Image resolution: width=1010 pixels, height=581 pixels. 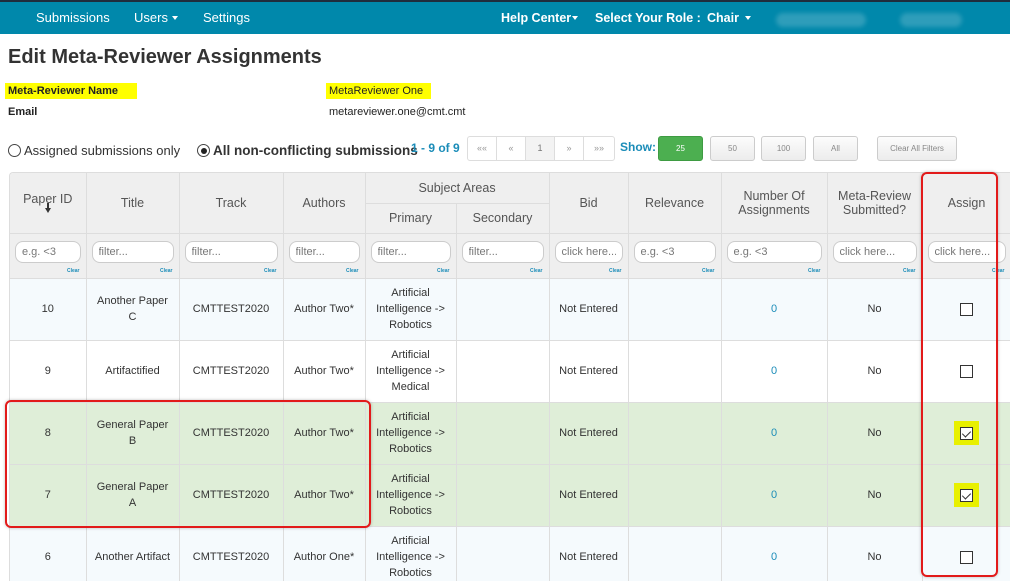 What do you see at coordinates (48, 203) in the screenshot?
I see `col-header-paper-id: Paper ID` at bounding box center [48, 203].